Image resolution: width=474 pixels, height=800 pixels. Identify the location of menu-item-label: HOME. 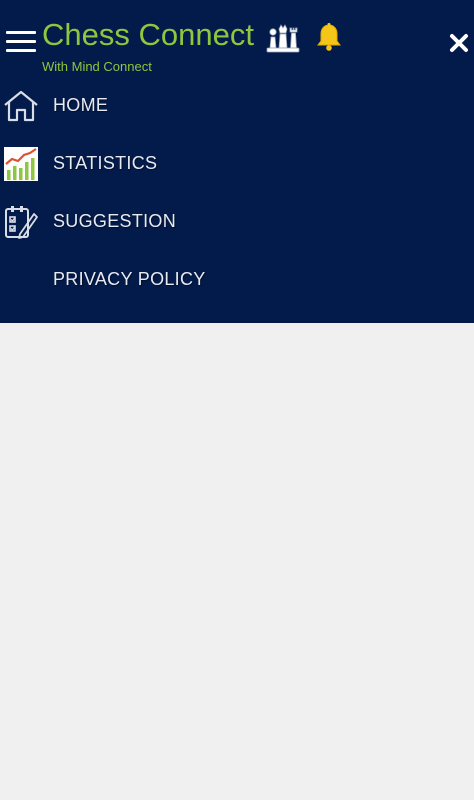
(81, 105).